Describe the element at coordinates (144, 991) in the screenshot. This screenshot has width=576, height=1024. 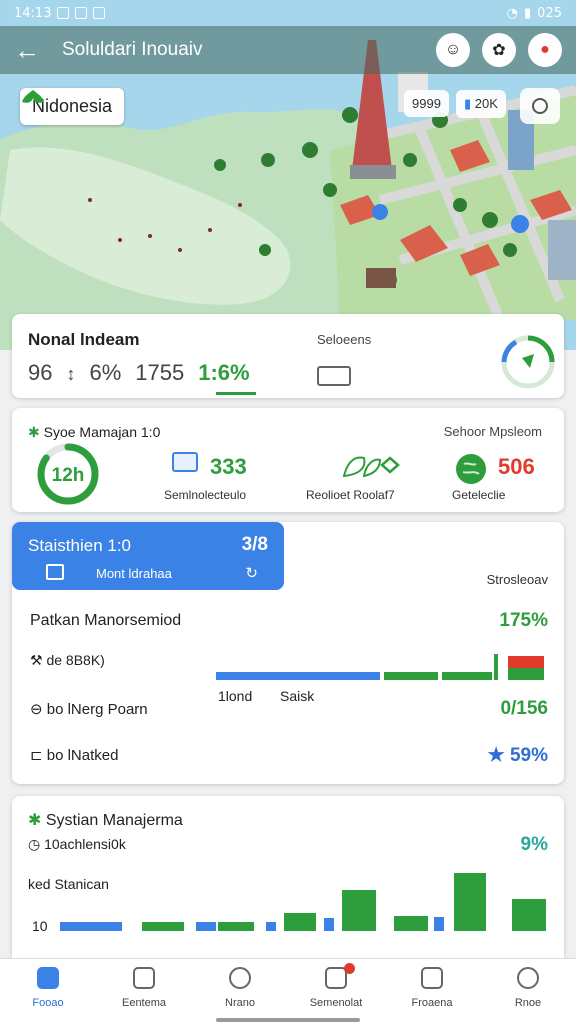
I see `nav-item-tasks: Eentema` at that location.